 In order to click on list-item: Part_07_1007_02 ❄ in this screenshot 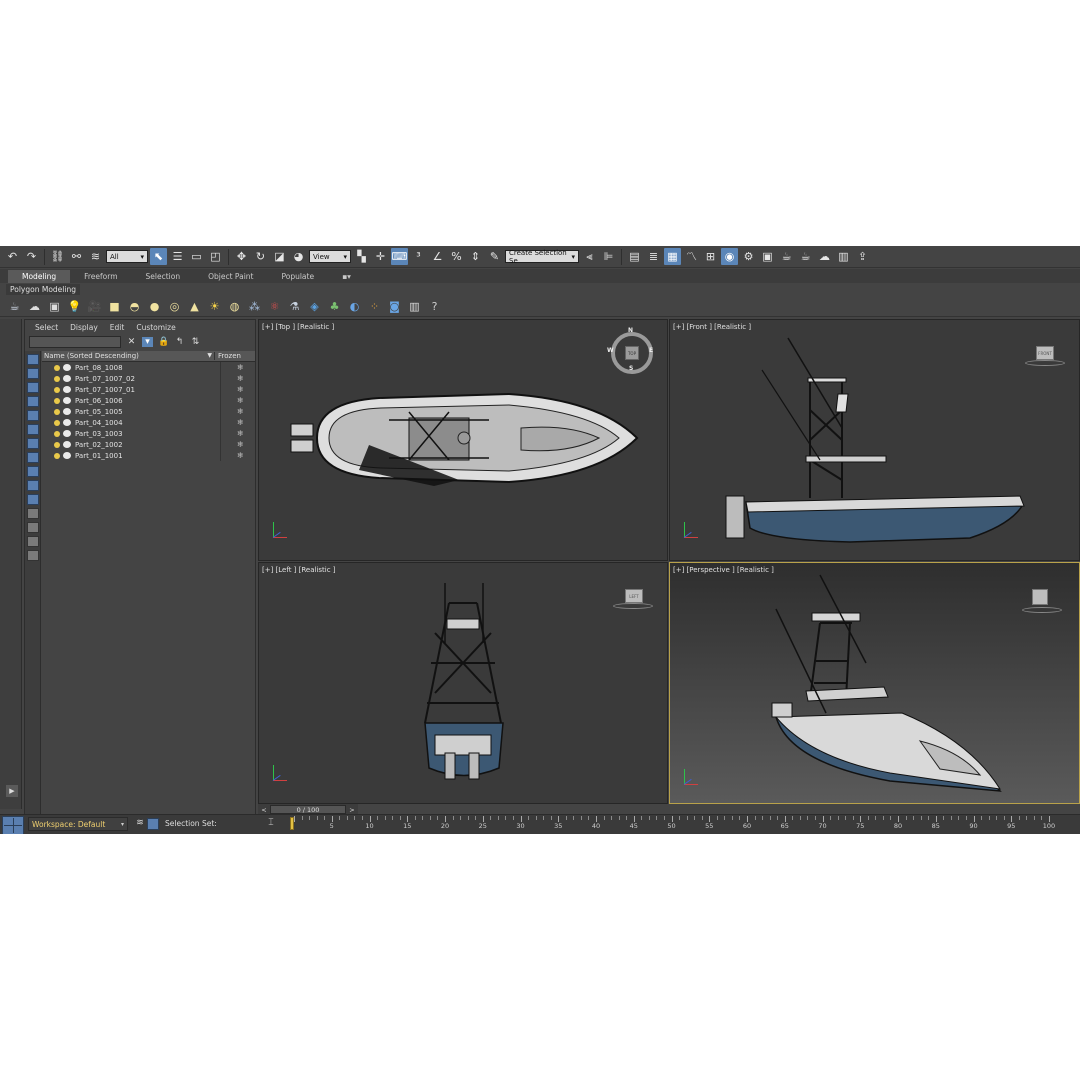, I will do `click(148, 378)`.